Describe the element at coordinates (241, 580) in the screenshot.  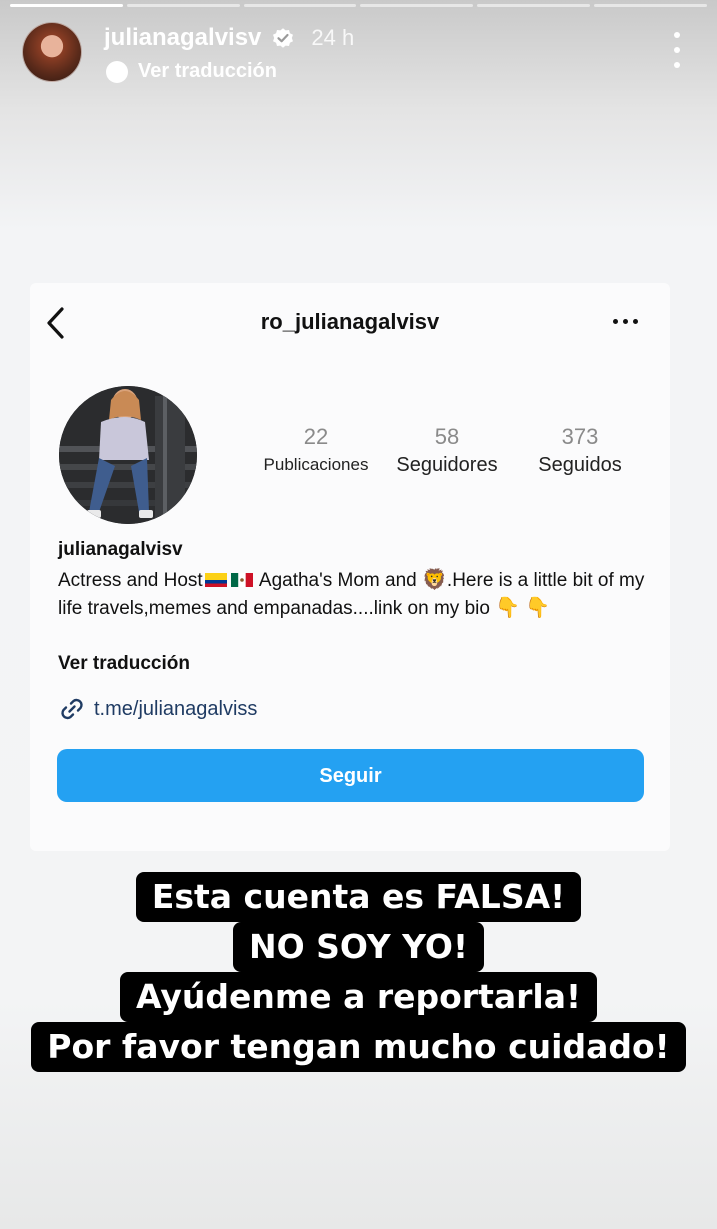
I see `mexico-flag-icon` at that location.